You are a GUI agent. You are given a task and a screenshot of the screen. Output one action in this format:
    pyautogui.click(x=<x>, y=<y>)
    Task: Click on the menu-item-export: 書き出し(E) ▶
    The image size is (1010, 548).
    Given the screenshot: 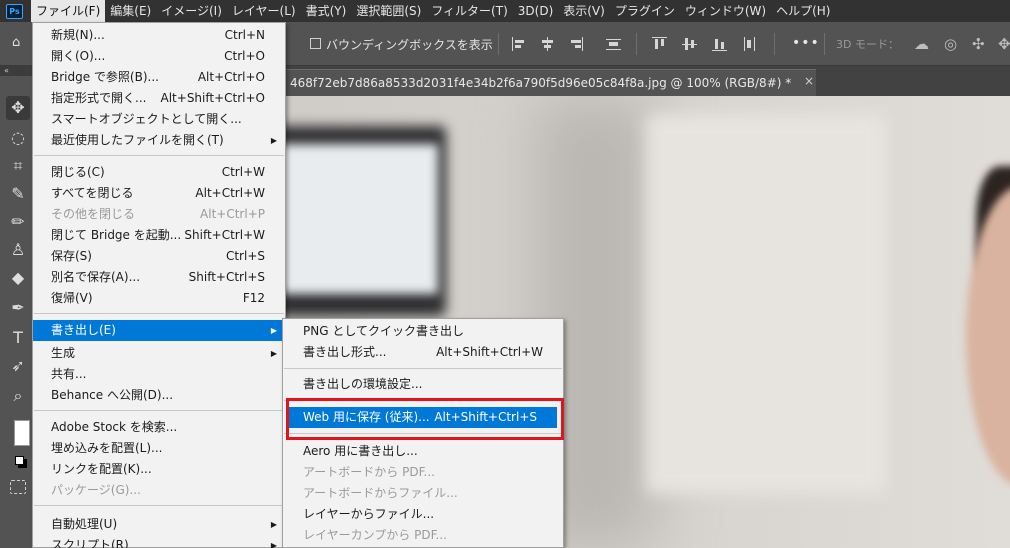 What is the action you would take?
    pyautogui.click(x=159, y=330)
    